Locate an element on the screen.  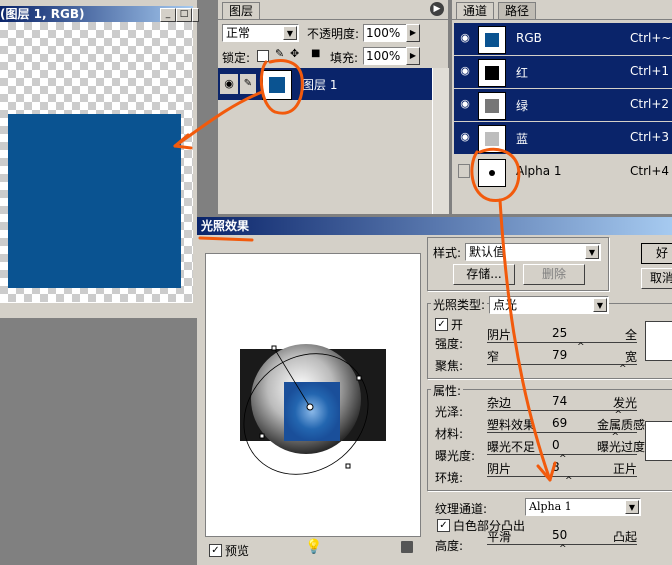
annotation-arrow-to-texture is located at coordinates (525, 340).